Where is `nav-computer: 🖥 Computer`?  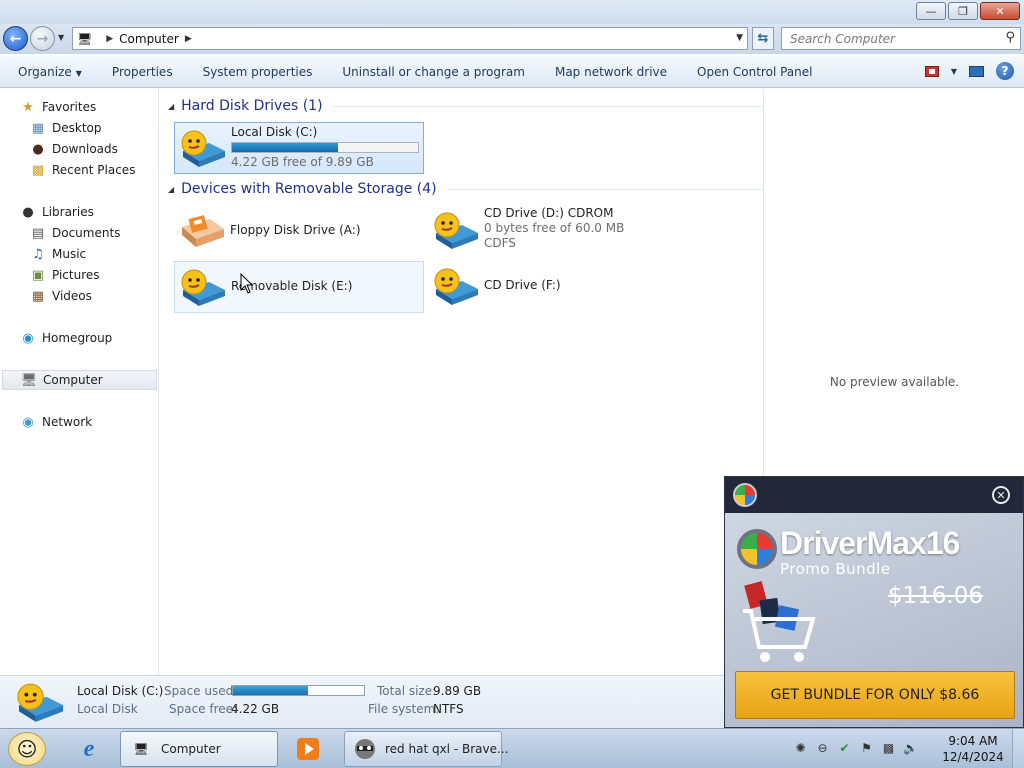 nav-computer: 🖥 Computer is located at coordinates (79, 380).